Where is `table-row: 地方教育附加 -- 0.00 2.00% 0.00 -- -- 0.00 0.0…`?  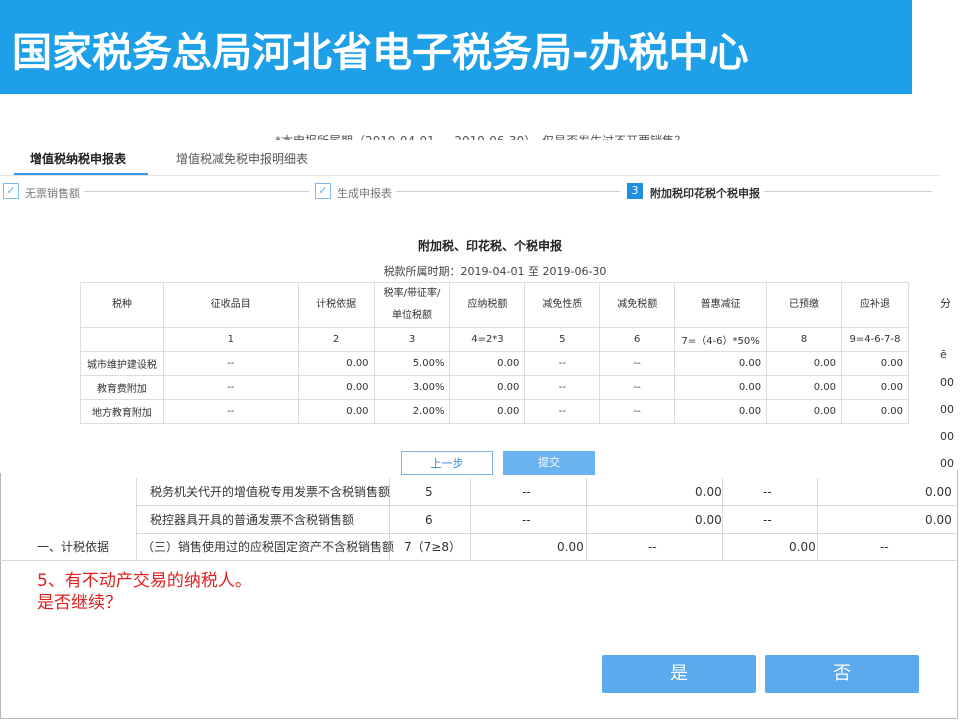 table-row: 地方教育附加 -- 0.00 2.00% 0.00 -- -- 0.00 0.0… is located at coordinates (495, 411).